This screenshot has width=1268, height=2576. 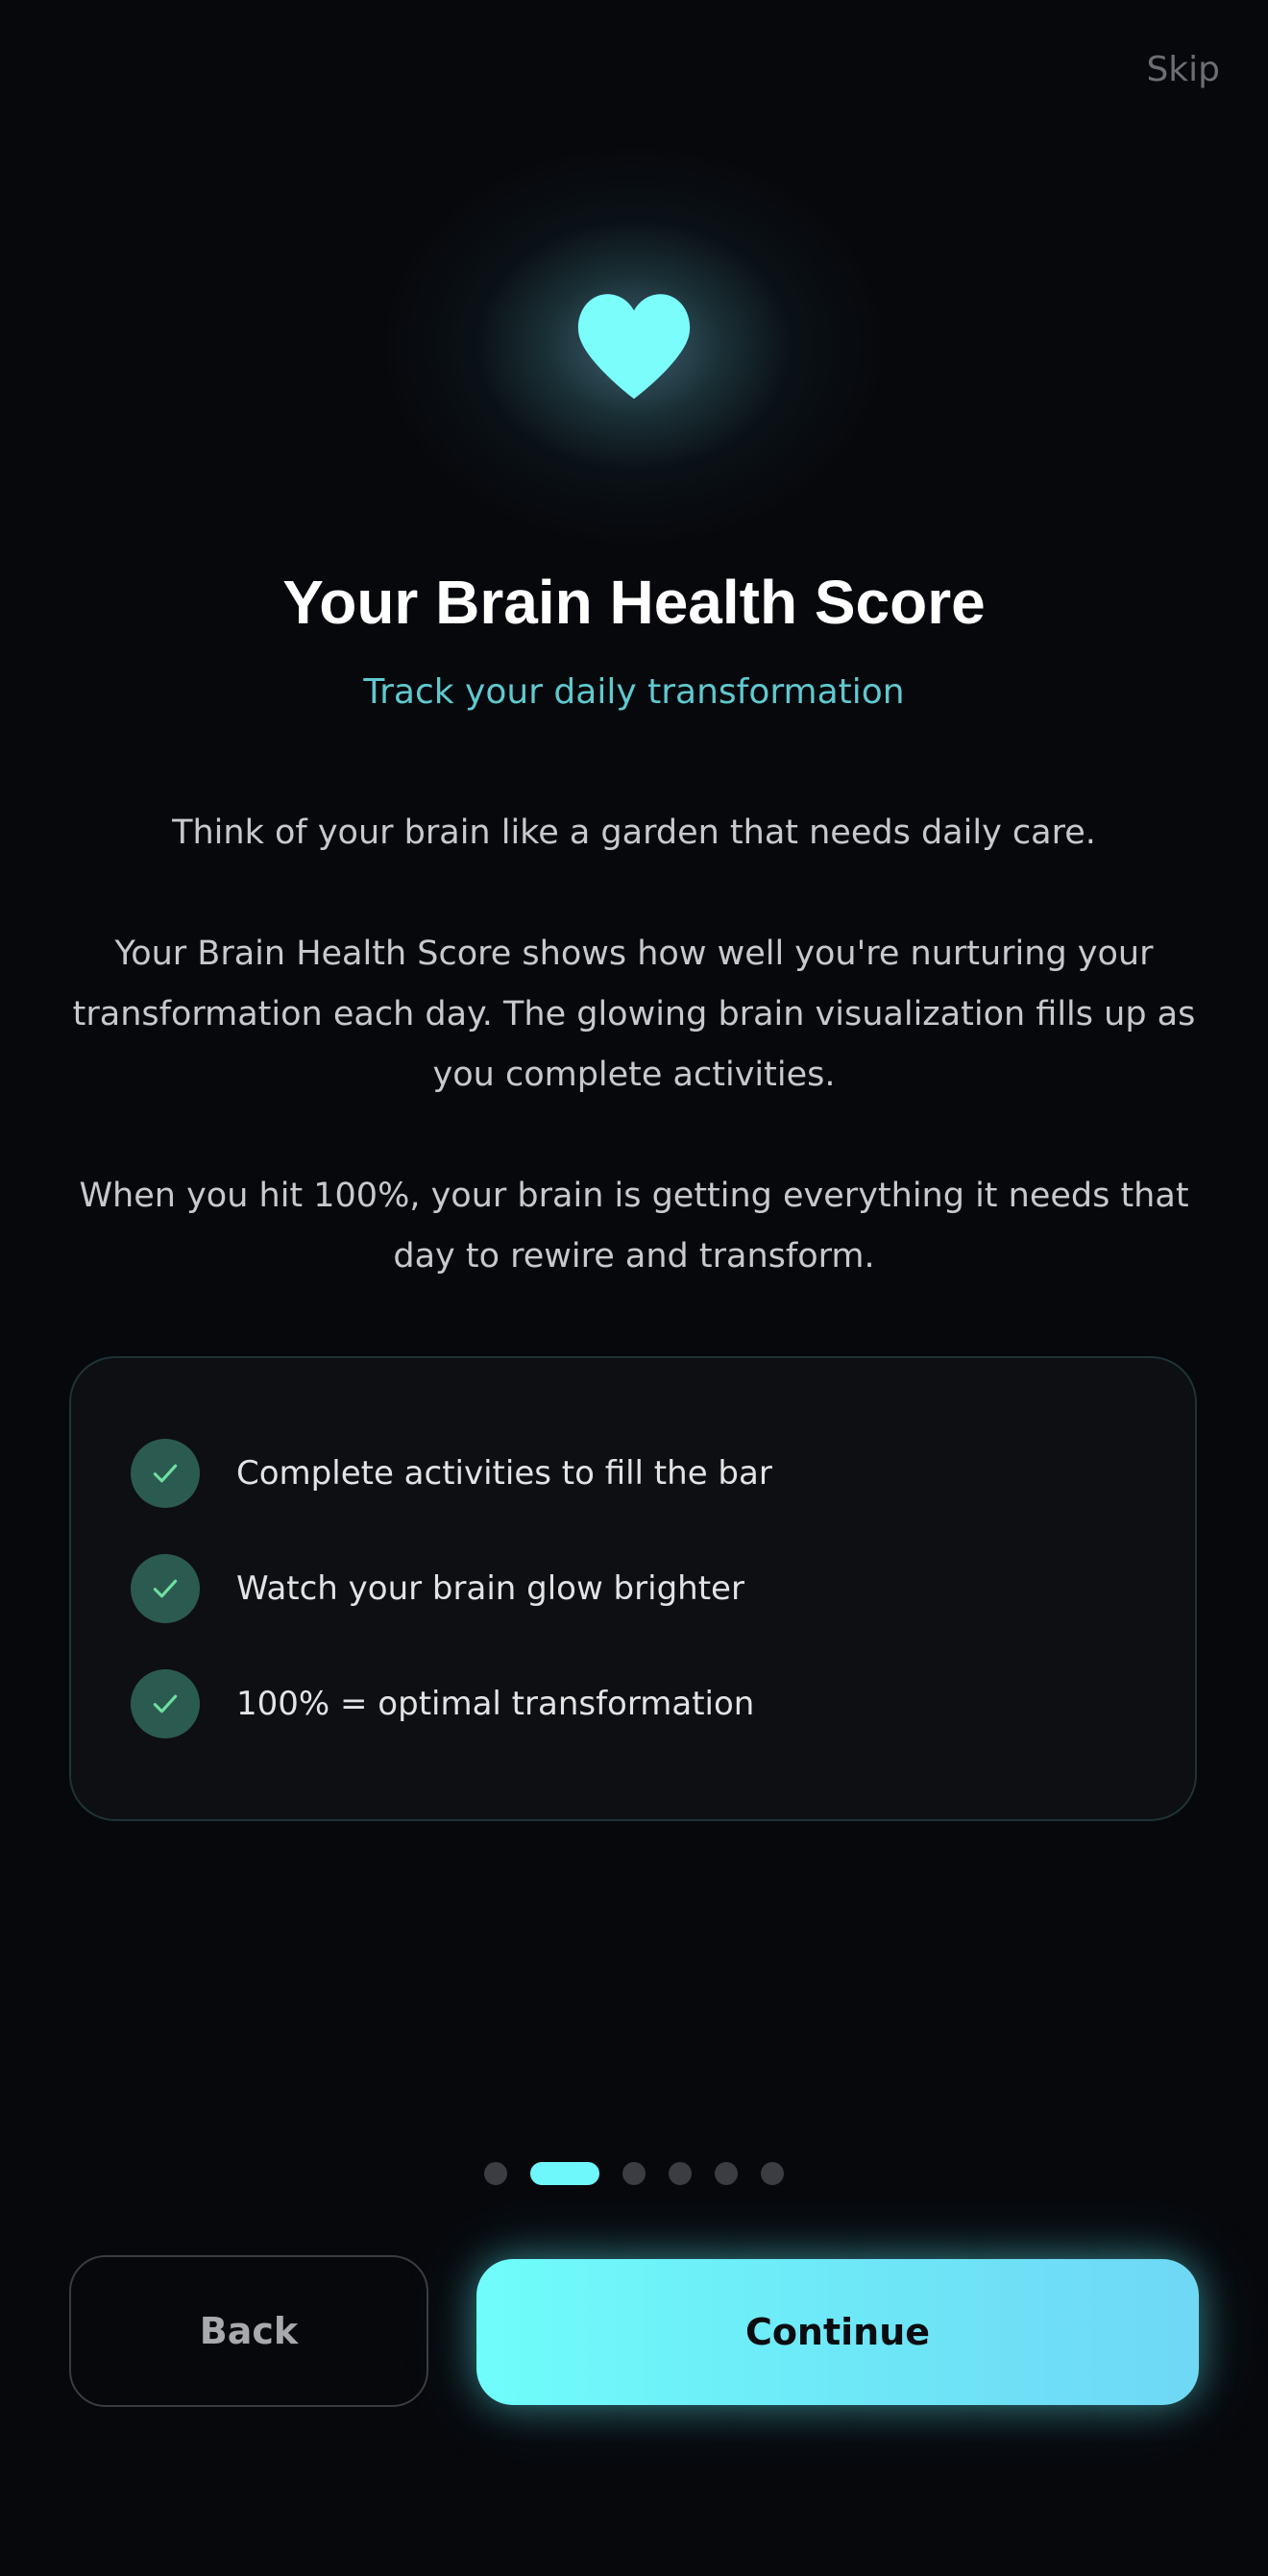 I want to click on feature-label: Watch your brain glow brighter, so click(x=490, y=1588).